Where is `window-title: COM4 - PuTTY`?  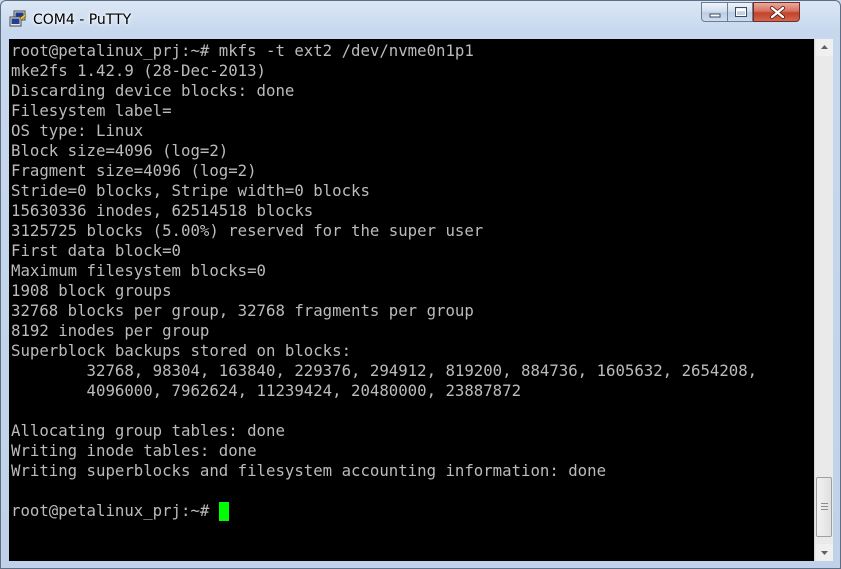
window-title: COM4 - PuTTY is located at coordinates (82, 20).